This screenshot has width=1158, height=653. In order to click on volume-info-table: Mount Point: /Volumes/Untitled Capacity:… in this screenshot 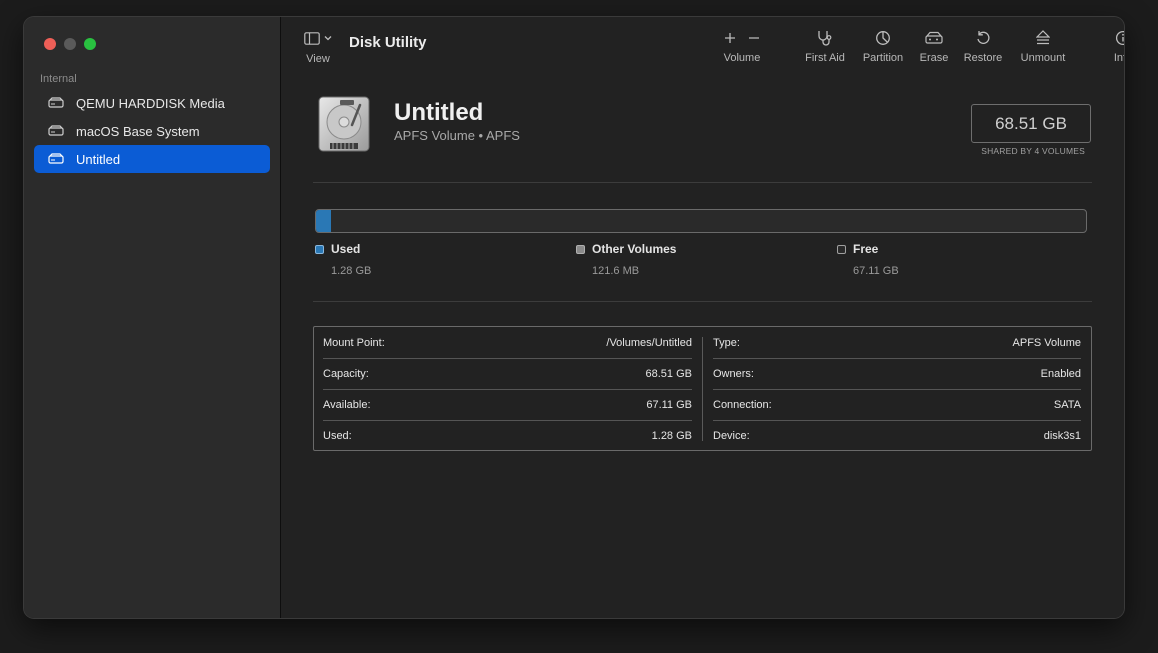, I will do `click(702, 388)`.